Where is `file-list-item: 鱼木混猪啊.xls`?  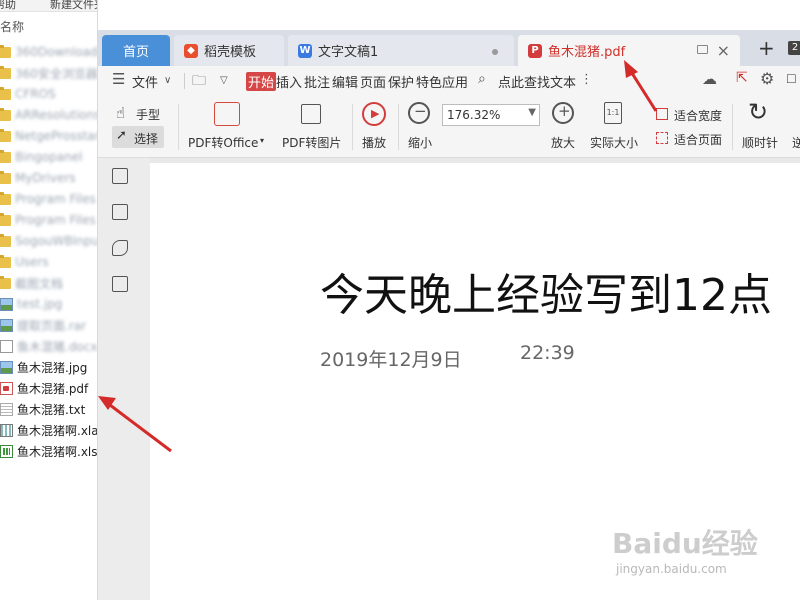
file-list-item: 鱼木混猪啊.xls is located at coordinates (48, 451).